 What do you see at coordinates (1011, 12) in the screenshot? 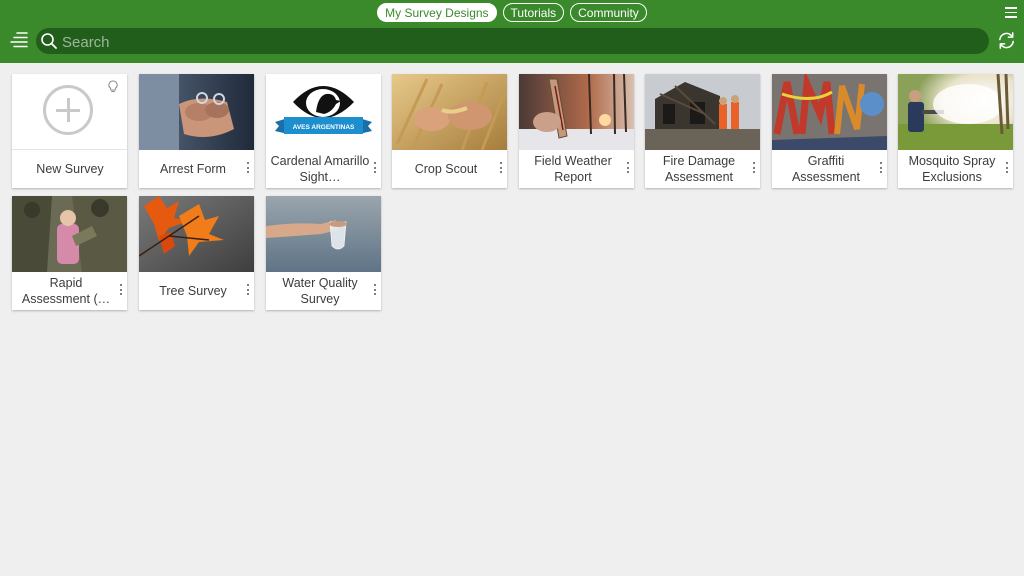
I see `hamburger-icon` at bounding box center [1011, 12].